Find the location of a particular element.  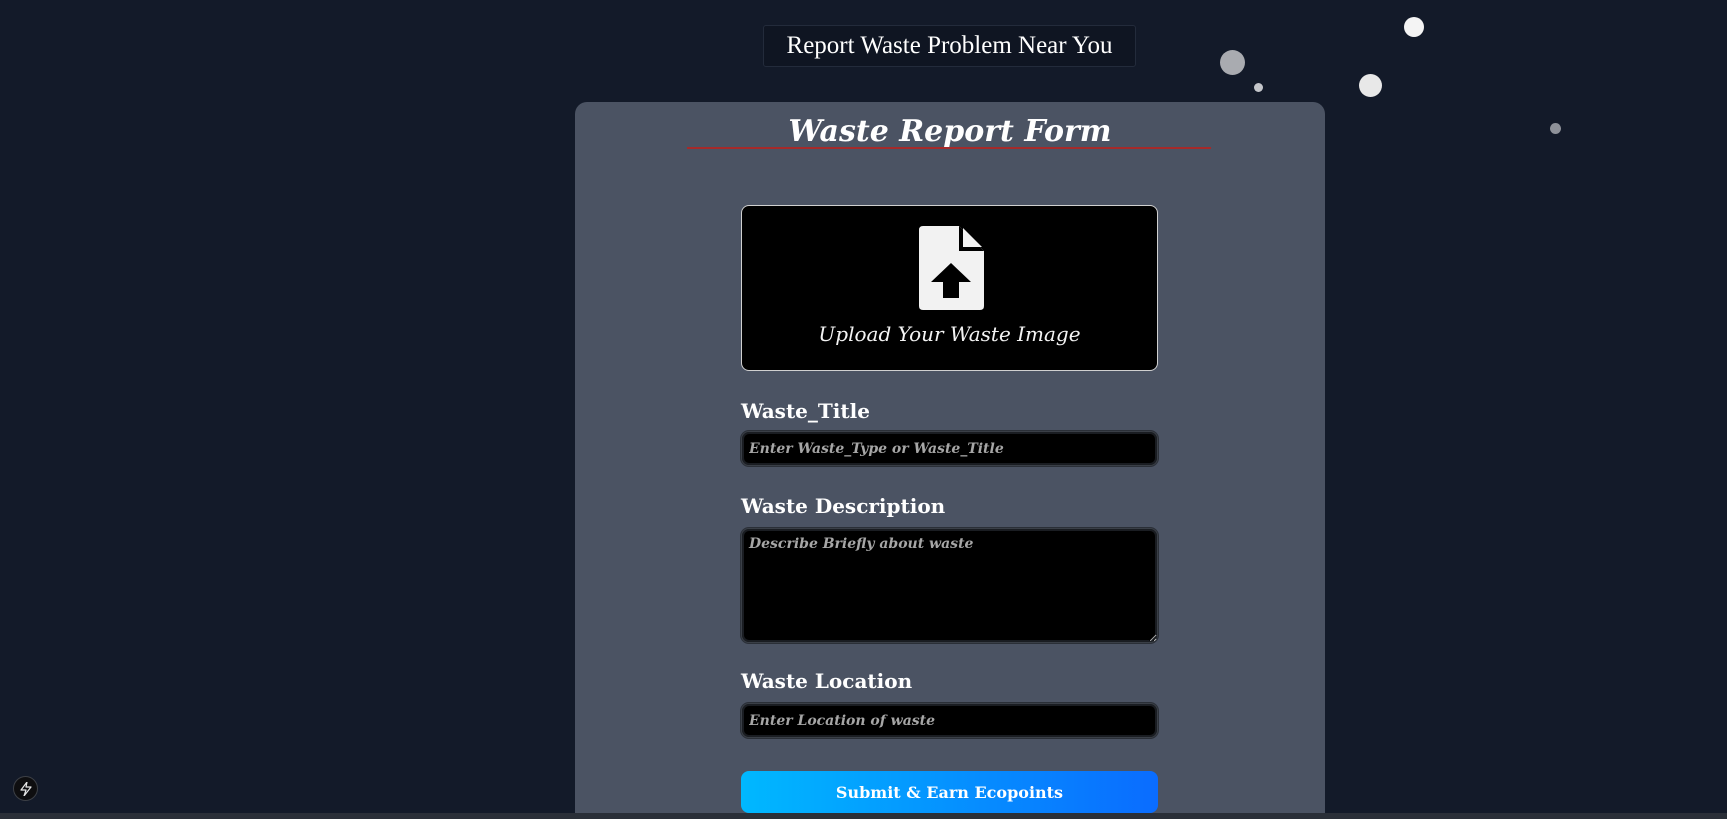

waste-description-textarea is located at coordinates (949, 585).